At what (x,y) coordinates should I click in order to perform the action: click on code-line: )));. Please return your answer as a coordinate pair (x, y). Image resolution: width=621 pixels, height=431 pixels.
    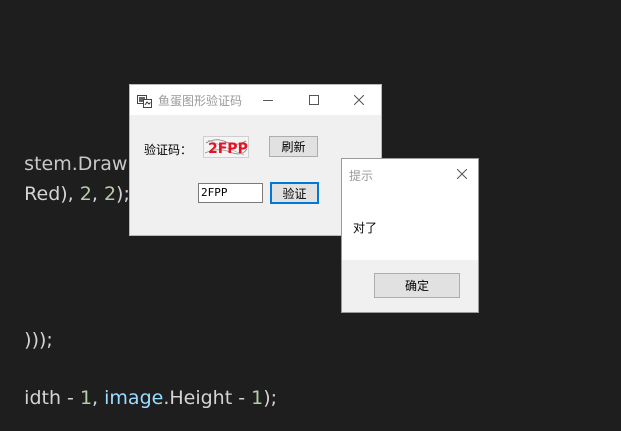
    Looking at the image, I should click on (26, 340).